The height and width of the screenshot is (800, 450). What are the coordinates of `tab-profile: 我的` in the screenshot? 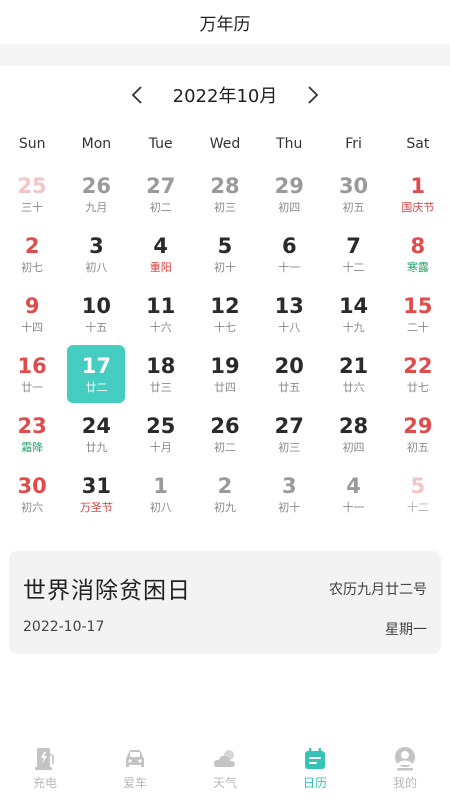 It's located at (405, 772).